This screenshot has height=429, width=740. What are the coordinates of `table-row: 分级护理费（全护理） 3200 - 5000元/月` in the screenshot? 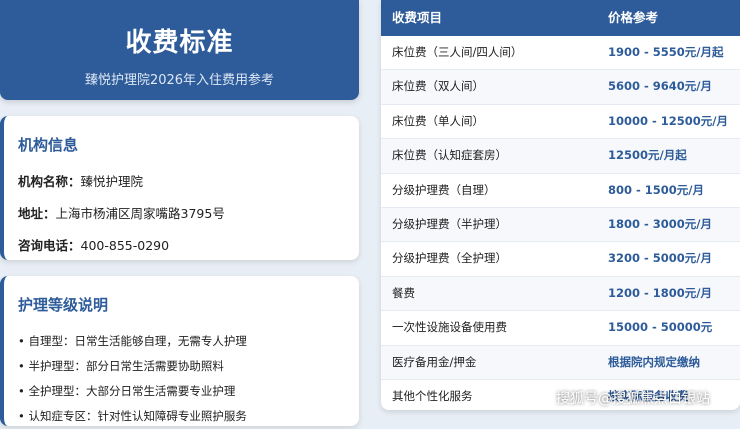 It's located at (560, 259).